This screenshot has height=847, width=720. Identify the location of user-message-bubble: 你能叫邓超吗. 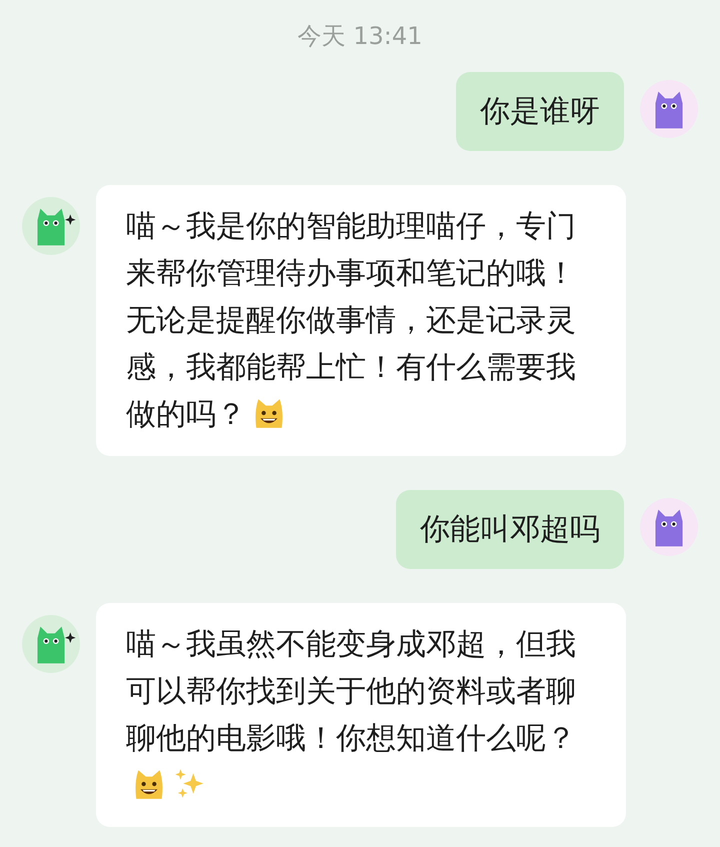
(510, 529).